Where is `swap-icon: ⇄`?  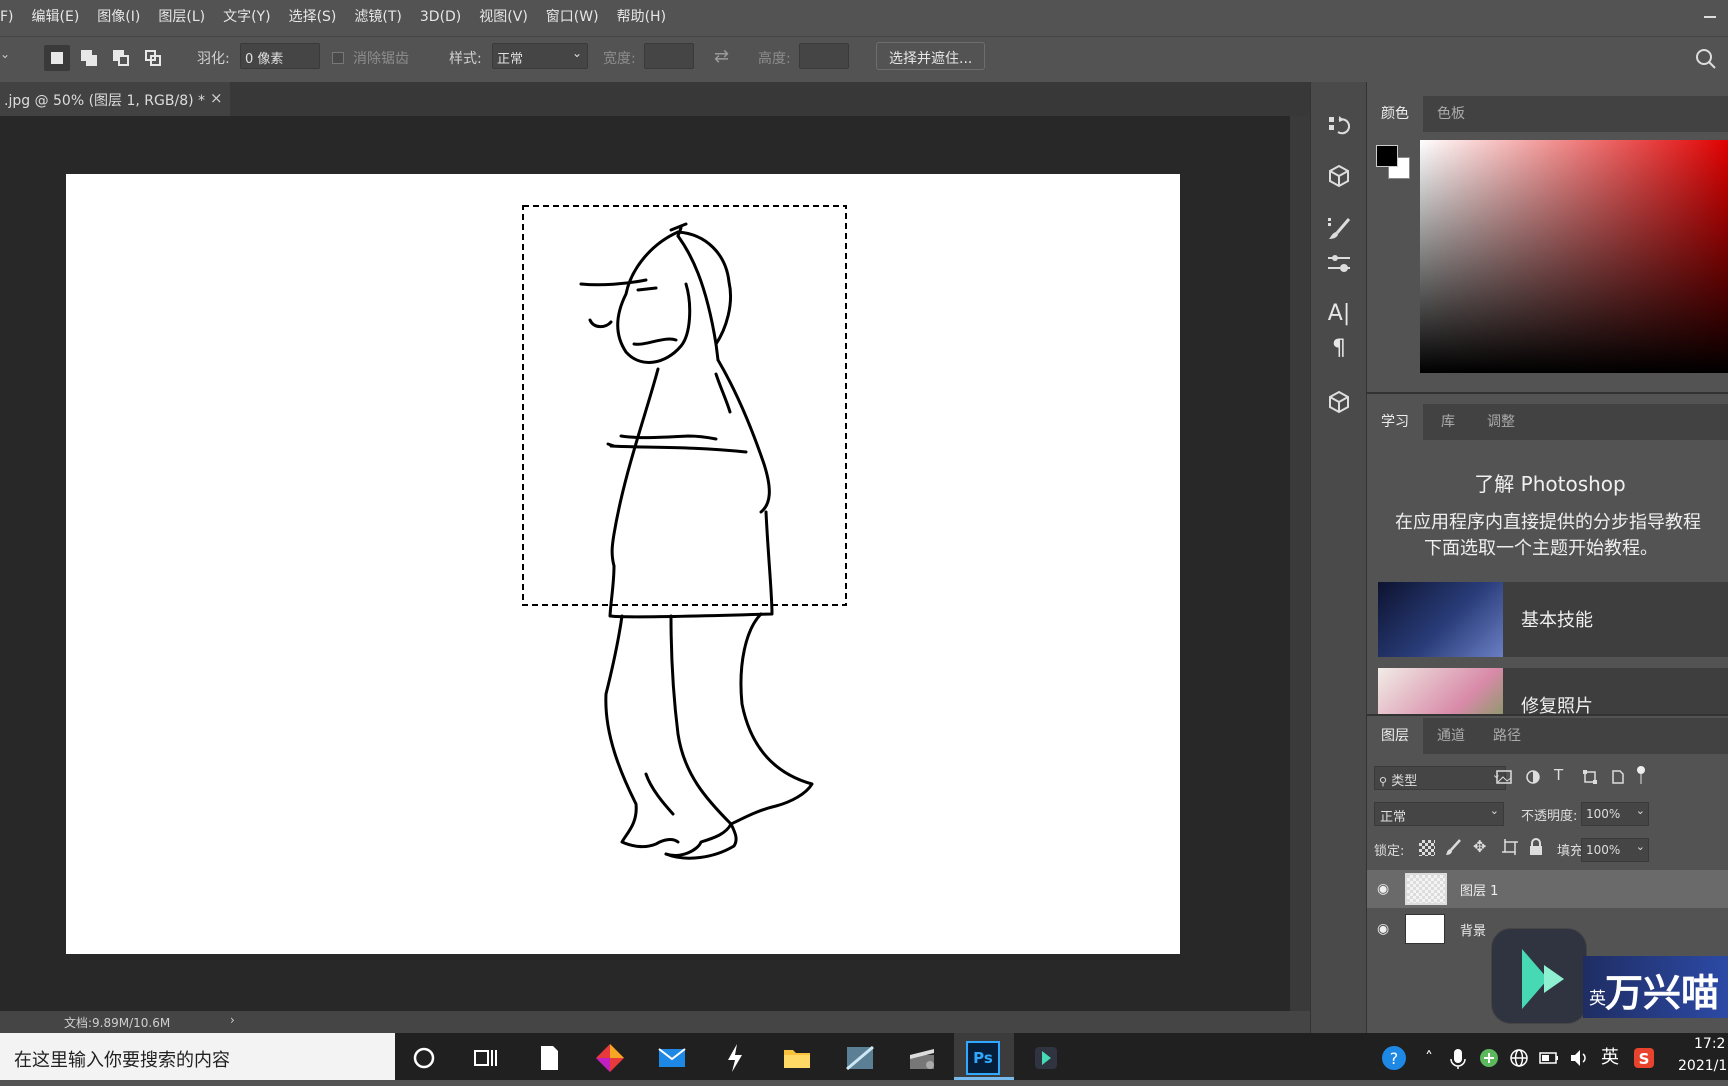
swap-icon: ⇄ is located at coordinates (725, 57).